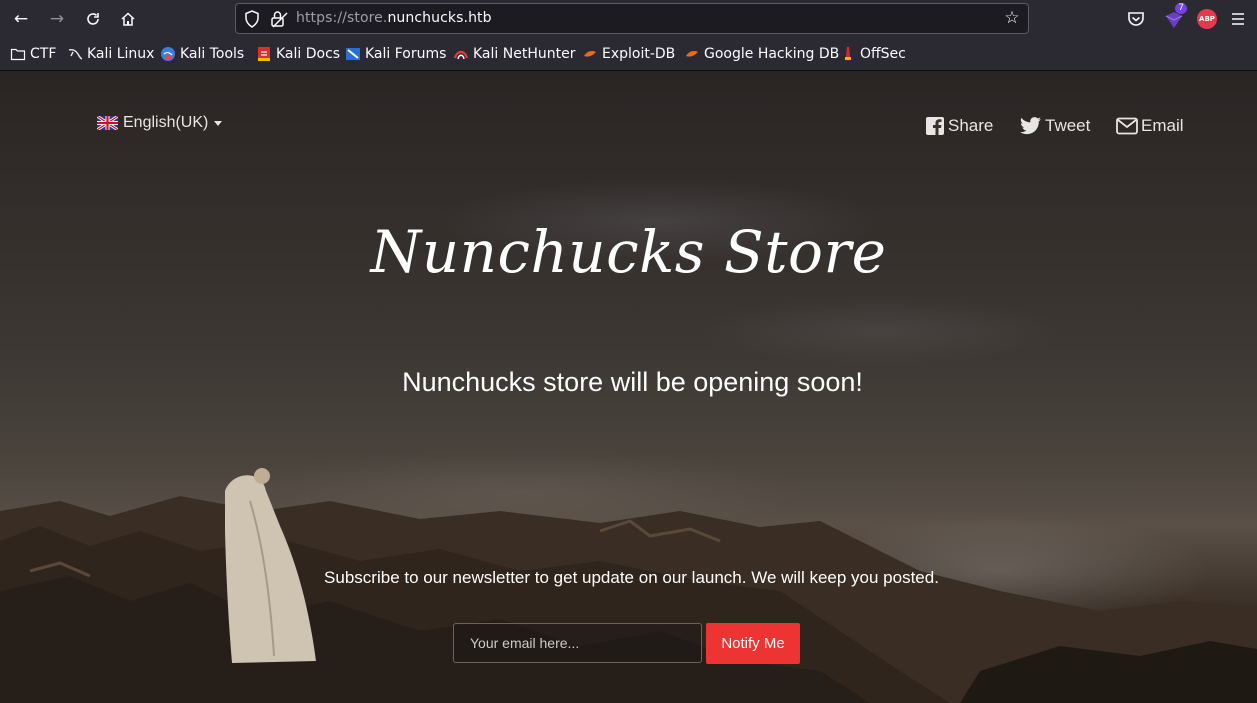 The height and width of the screenshot is (703, 1257). I want to click on exploit-db-icon, so click(590, 54).